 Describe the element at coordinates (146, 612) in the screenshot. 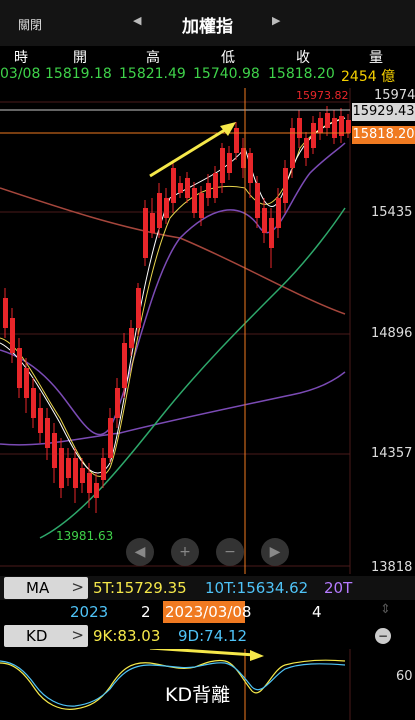

I see `timeline-month: 2` at that location.